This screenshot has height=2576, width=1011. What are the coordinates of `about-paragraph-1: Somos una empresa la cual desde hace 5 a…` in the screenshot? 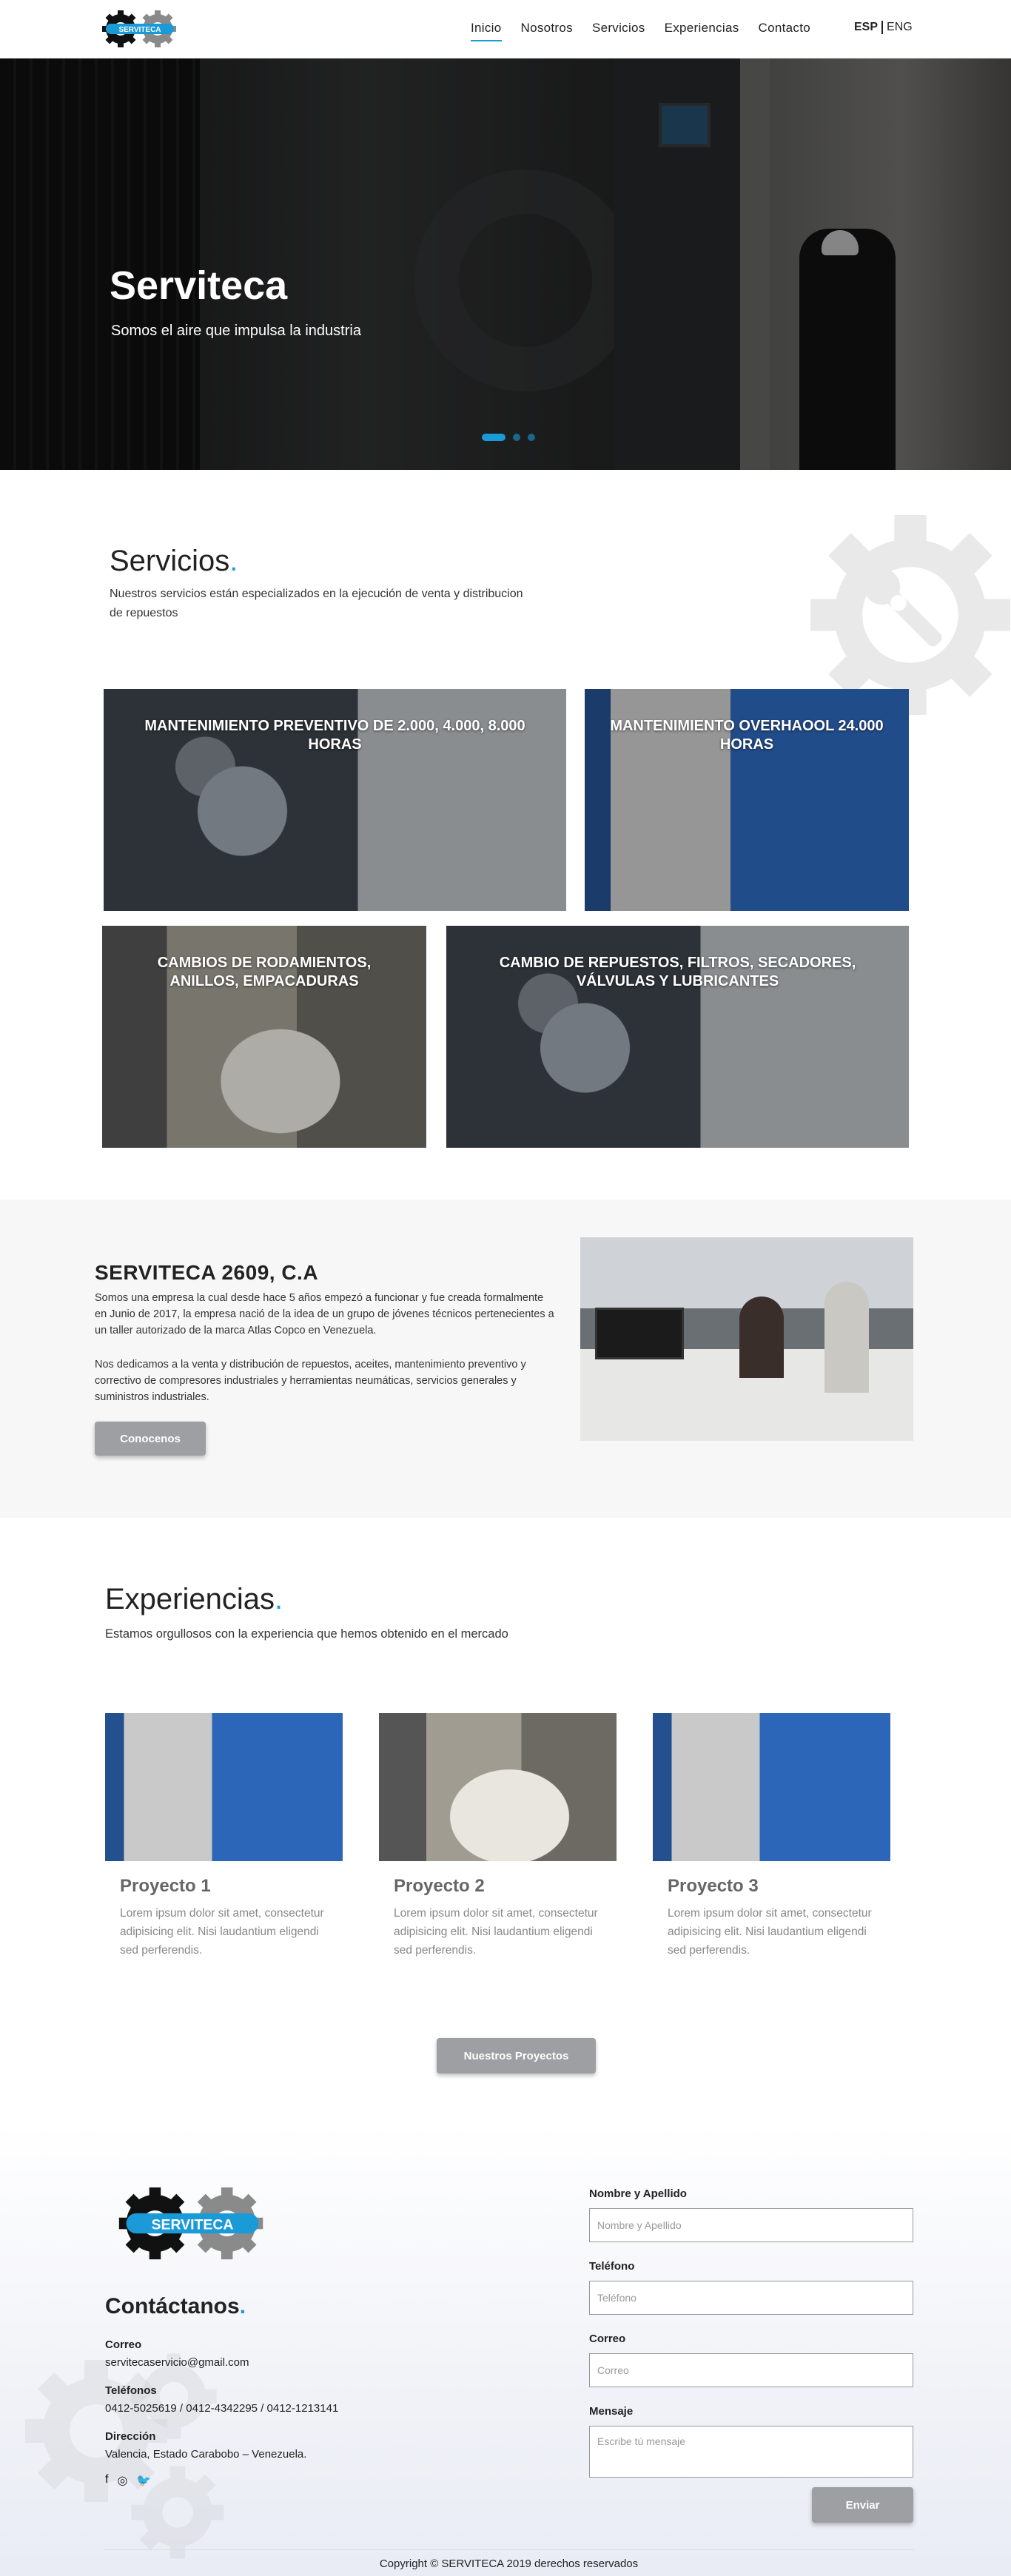 It's located at (324, 1314).